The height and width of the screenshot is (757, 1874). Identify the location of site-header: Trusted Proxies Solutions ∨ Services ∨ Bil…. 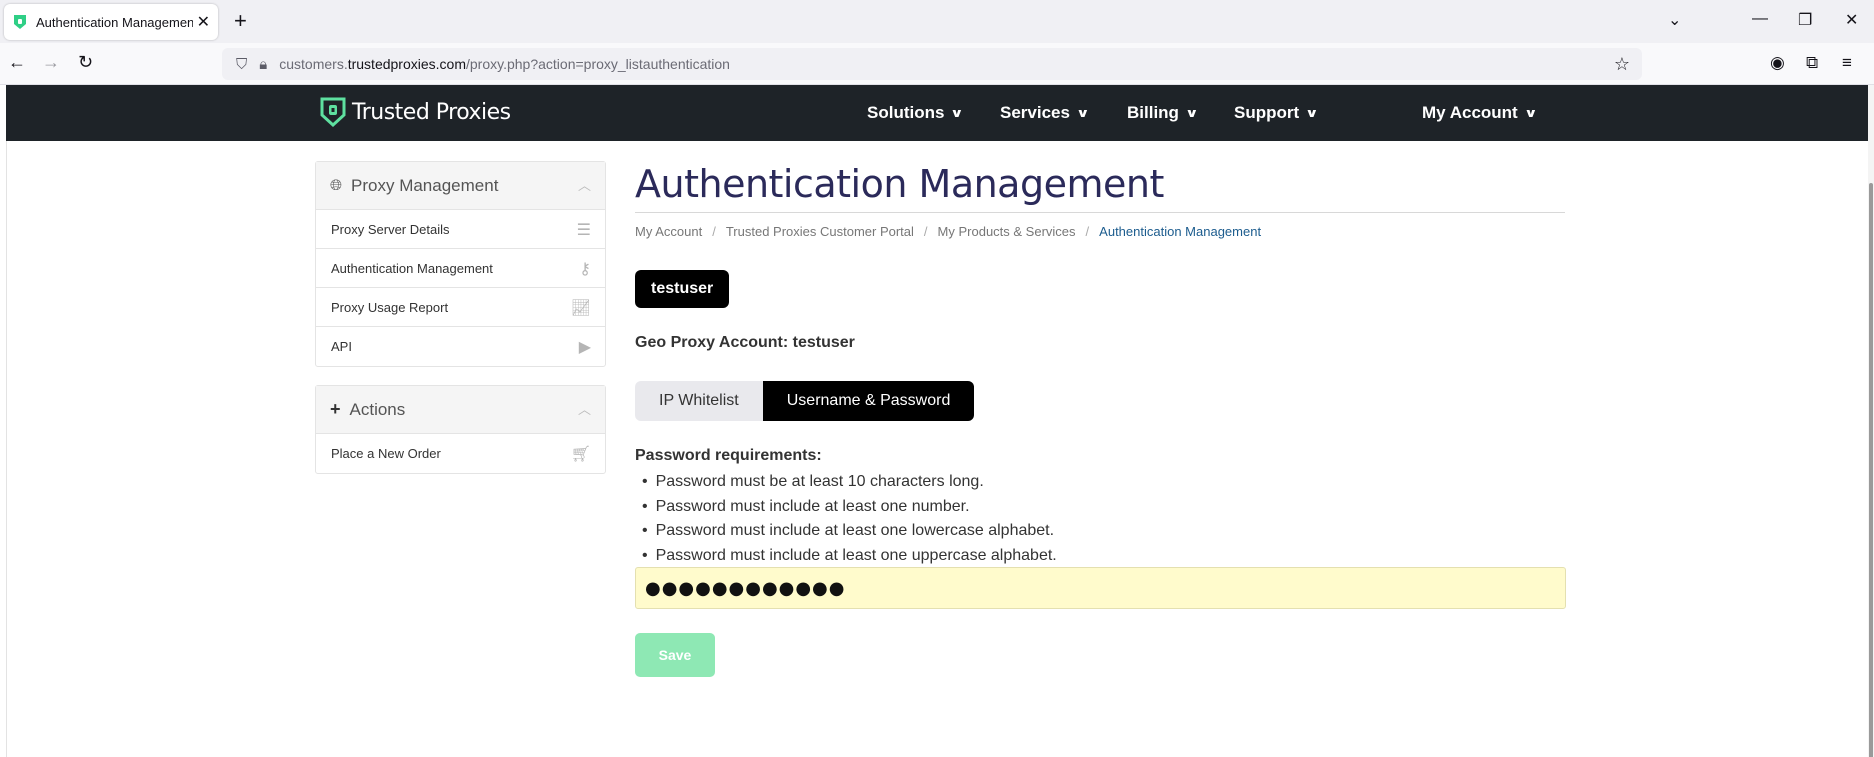
(937, 113).